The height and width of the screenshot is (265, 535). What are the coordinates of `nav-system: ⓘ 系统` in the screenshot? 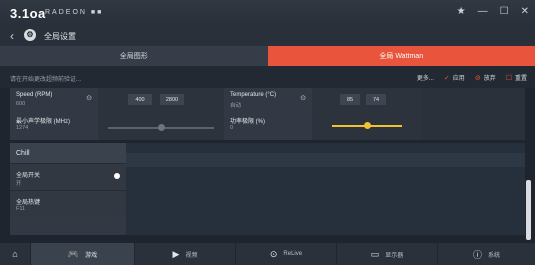 It's located at (486, 254).